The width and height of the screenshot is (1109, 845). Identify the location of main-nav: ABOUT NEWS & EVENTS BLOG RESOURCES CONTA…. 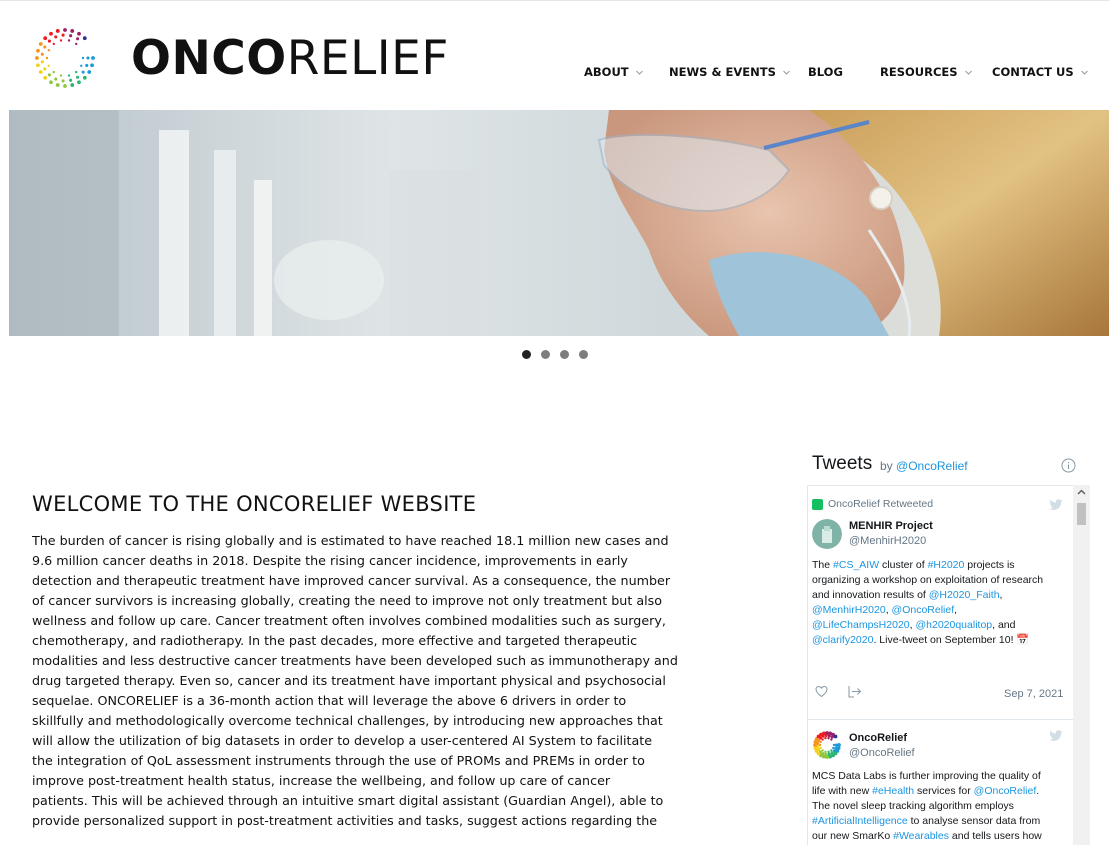
(554, 75).